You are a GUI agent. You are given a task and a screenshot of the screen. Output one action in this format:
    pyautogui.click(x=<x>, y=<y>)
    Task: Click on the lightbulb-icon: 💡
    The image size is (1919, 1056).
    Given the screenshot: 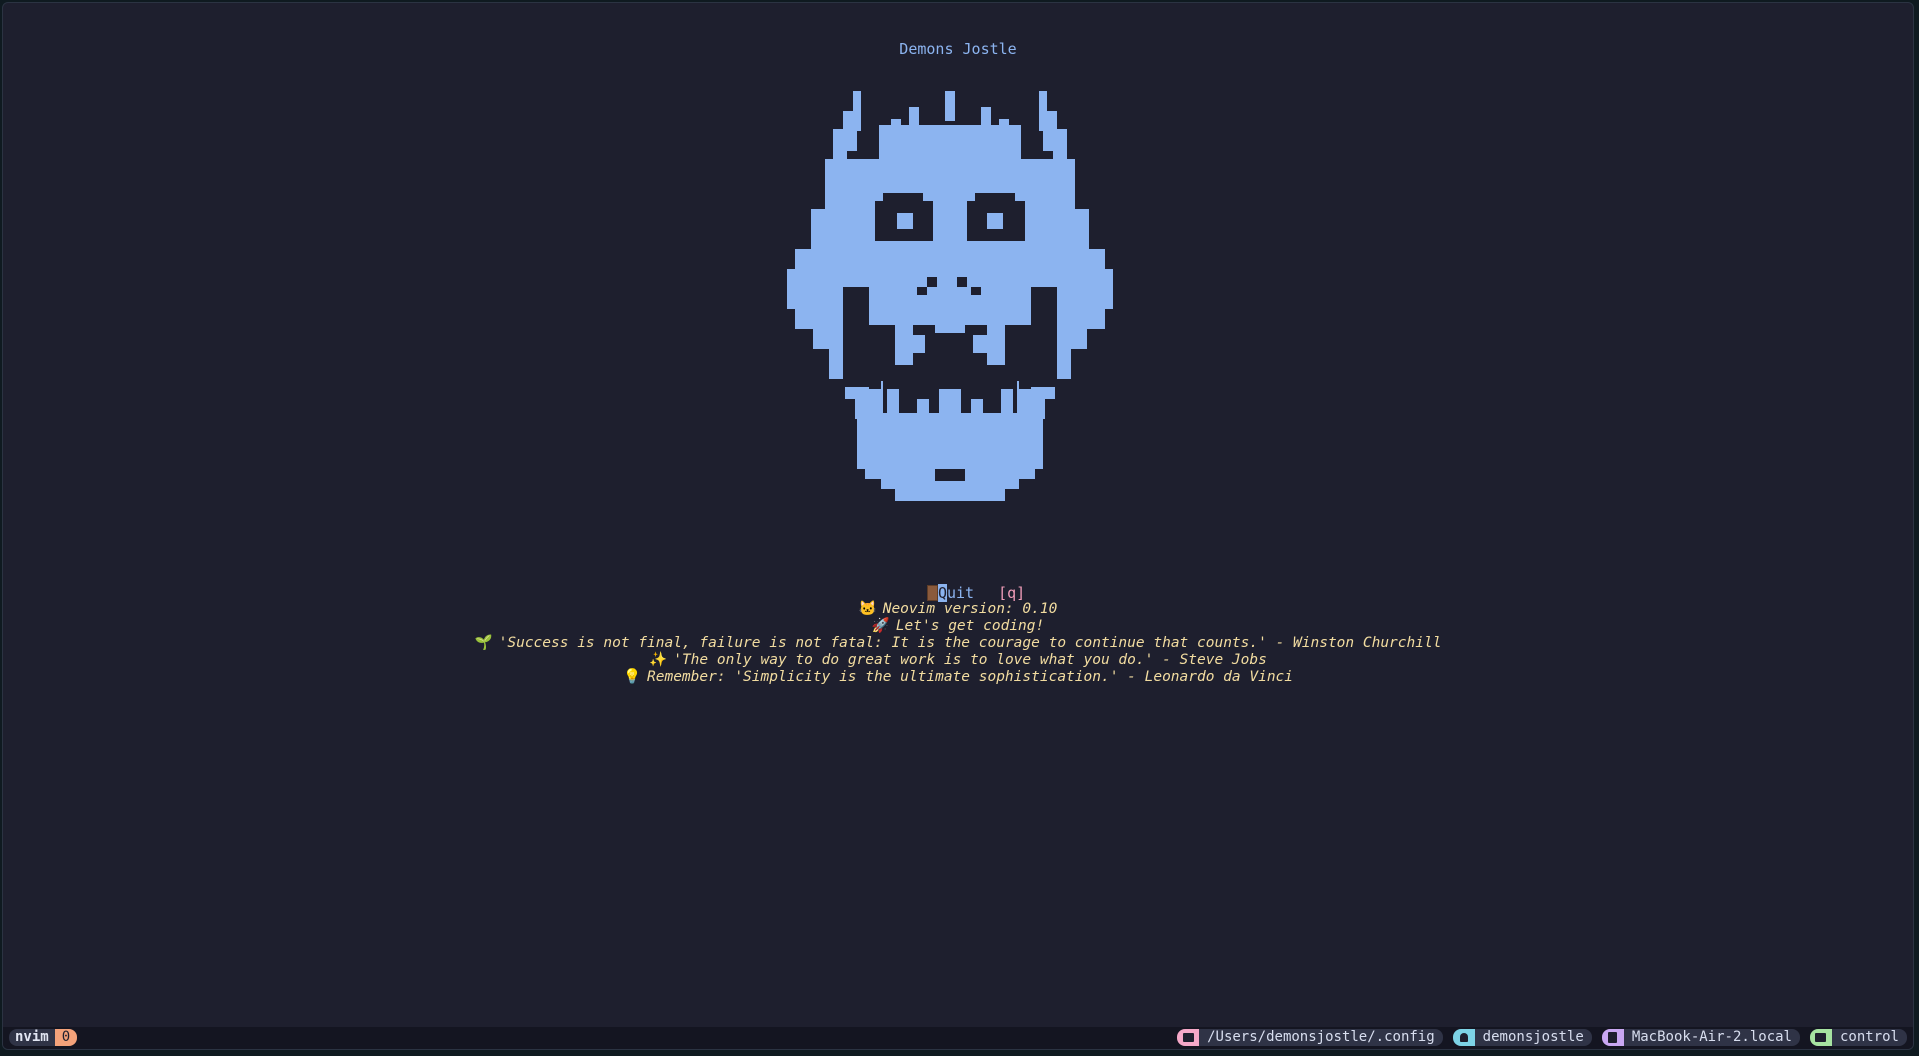 What is the action you would take?
    pyautogui.click(x=632, y=677)
    